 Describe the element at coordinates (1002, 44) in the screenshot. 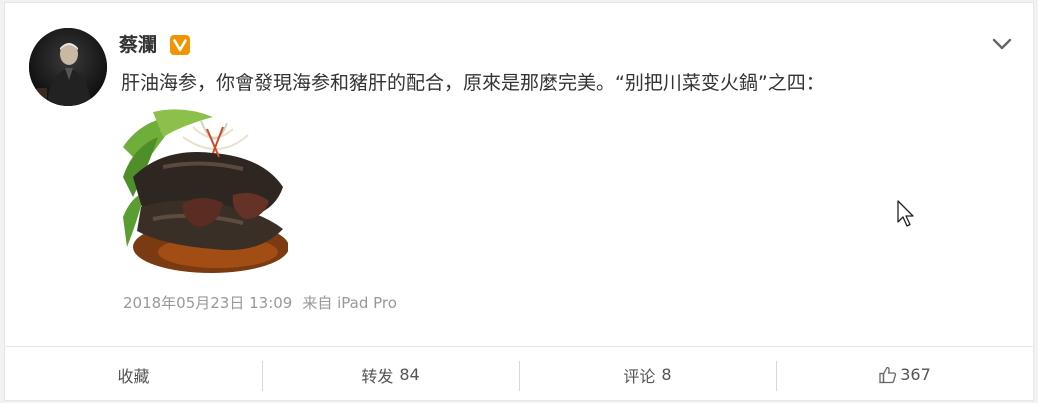

I see `chevron-down-icon` at that location.